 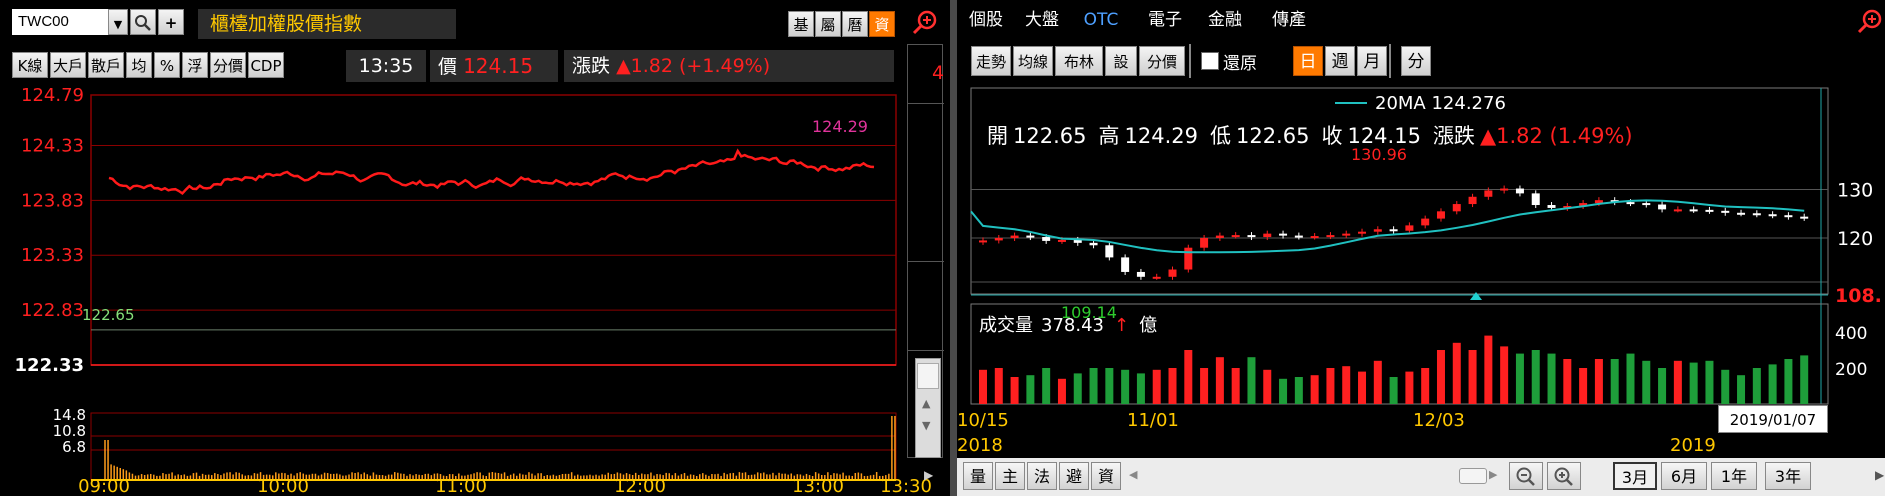 What do you see at coordinates (1042, 476) in the screenshot?
I see `indicator-tab-2: 法` at bounding box center [1042, 476].